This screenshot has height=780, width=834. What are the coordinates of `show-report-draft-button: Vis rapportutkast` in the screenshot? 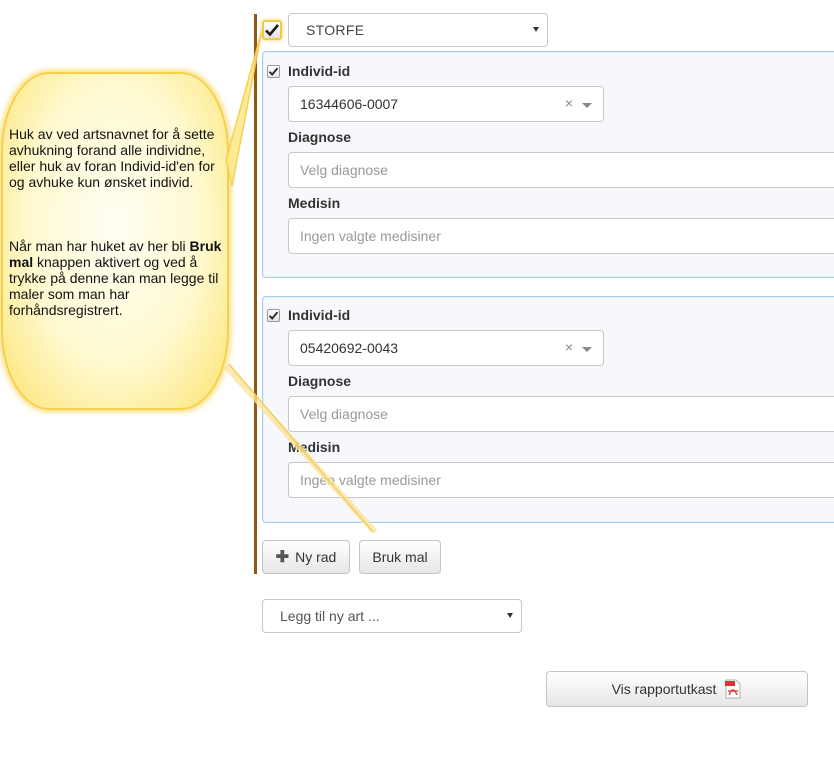 It's located at (677, 689).